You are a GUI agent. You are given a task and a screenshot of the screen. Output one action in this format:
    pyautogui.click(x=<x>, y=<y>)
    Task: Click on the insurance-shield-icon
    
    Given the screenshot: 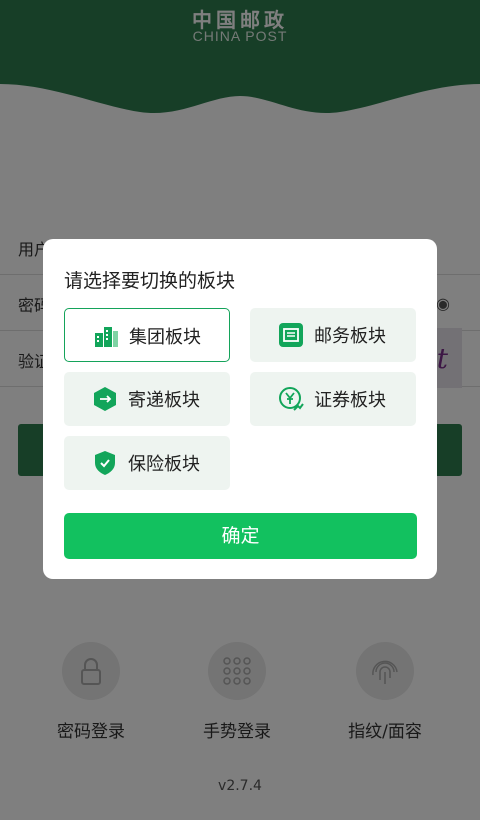 What is the action you would take?
    pyautogui.click(x=105, y=463)
    